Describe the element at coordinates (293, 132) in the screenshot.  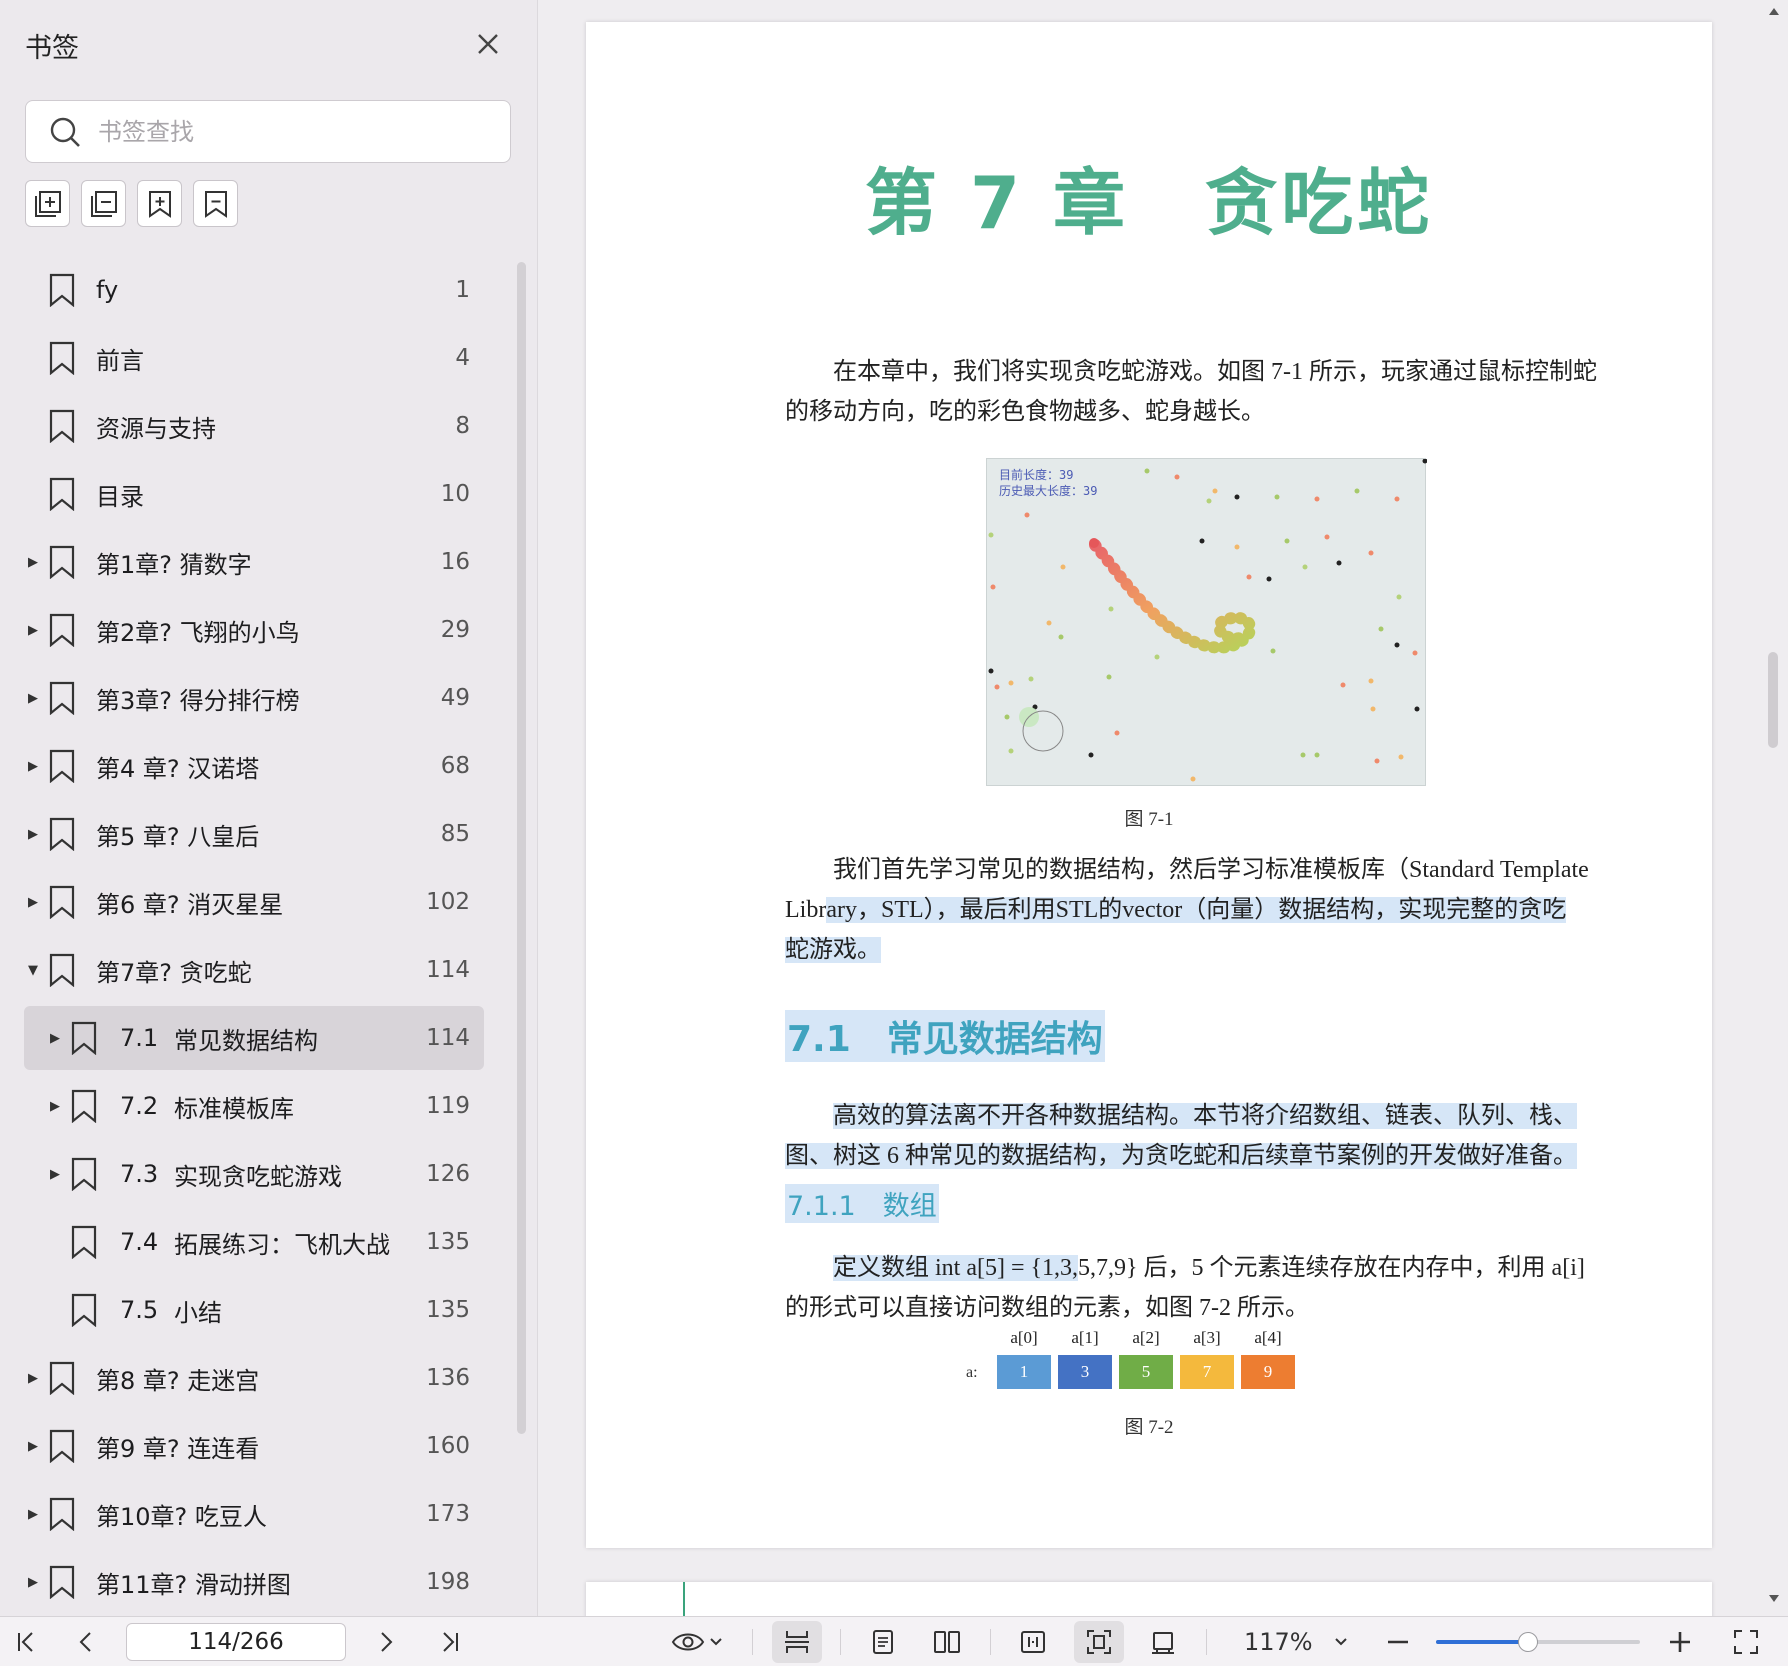
I see `bookmark-search-input` at that location.